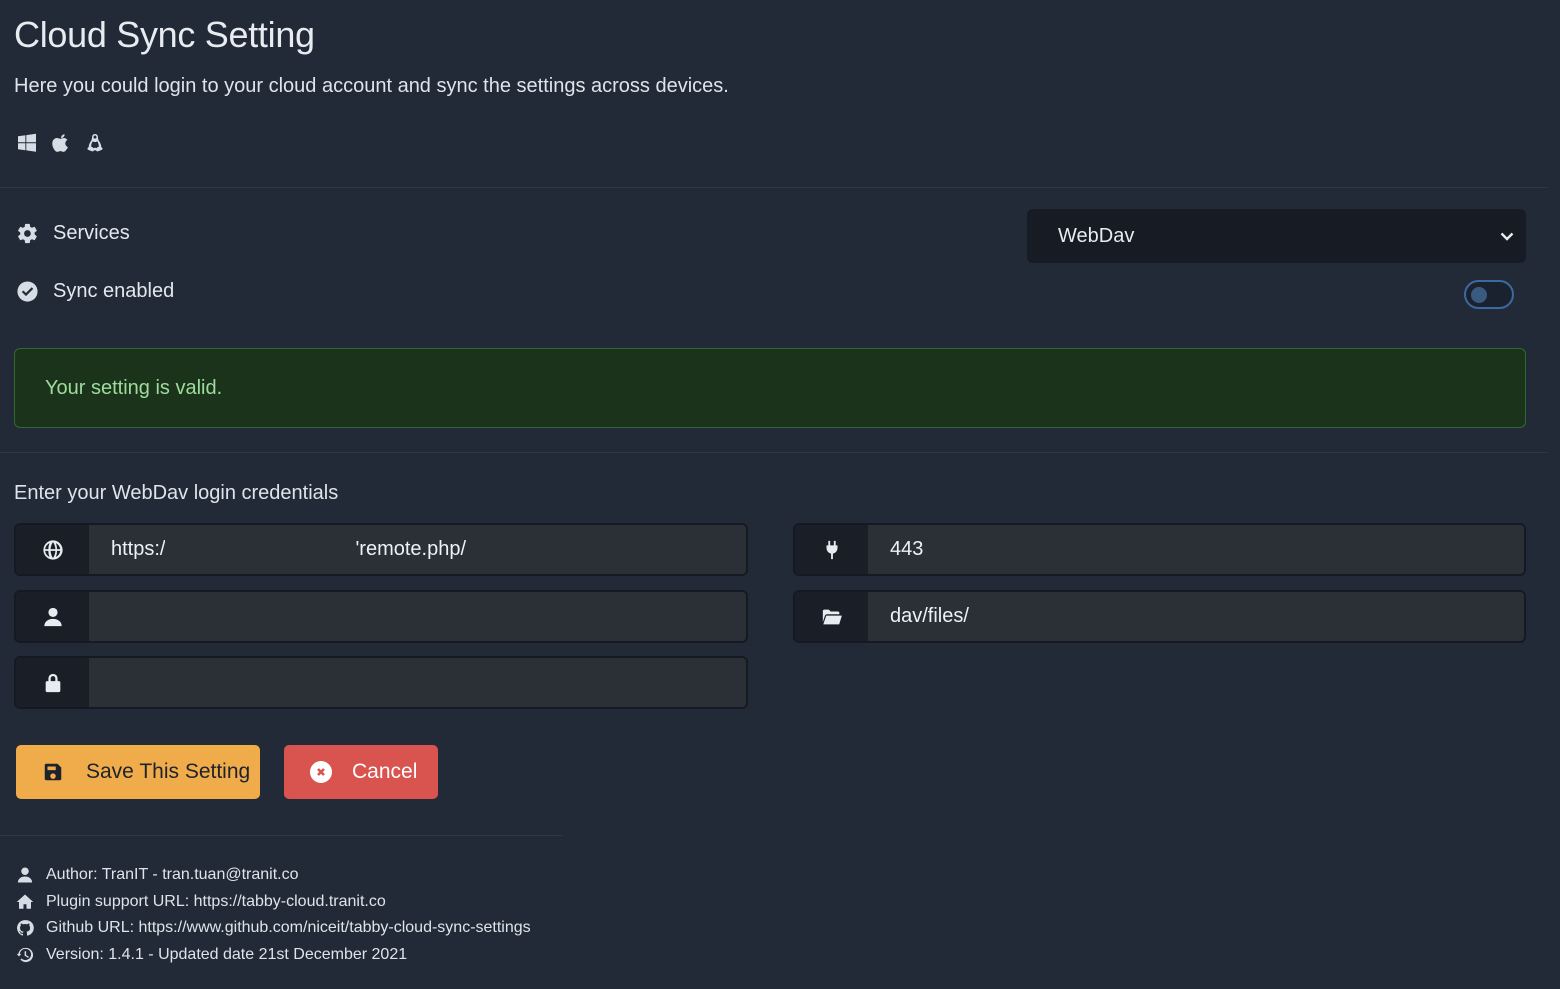  What do you see at coordinates (417, 616) in the screenshot?
I see `username-input` at bounding box center [417, 616].